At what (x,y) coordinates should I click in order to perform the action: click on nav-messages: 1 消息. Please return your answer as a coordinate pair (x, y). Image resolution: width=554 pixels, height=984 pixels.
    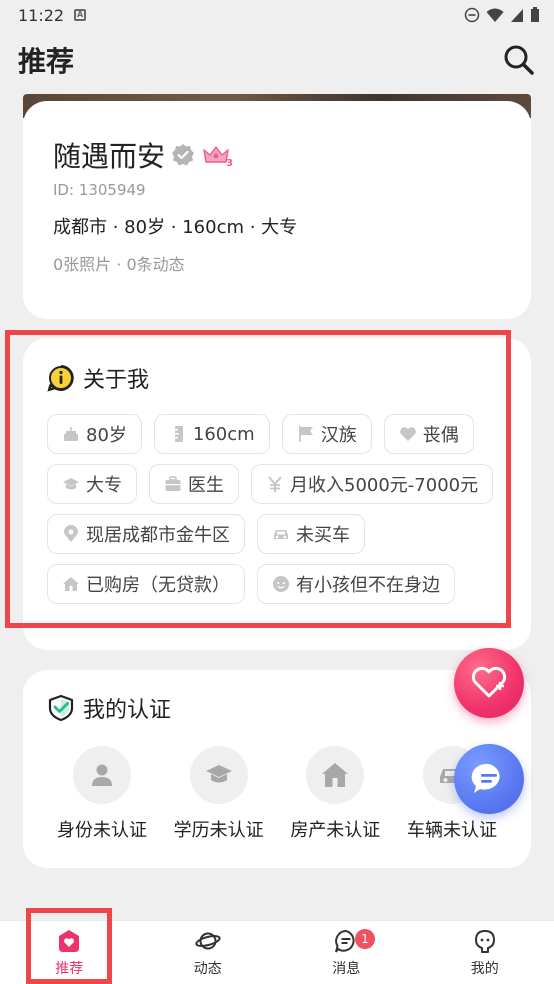
    Looking at the image, I should click on (346, 952).